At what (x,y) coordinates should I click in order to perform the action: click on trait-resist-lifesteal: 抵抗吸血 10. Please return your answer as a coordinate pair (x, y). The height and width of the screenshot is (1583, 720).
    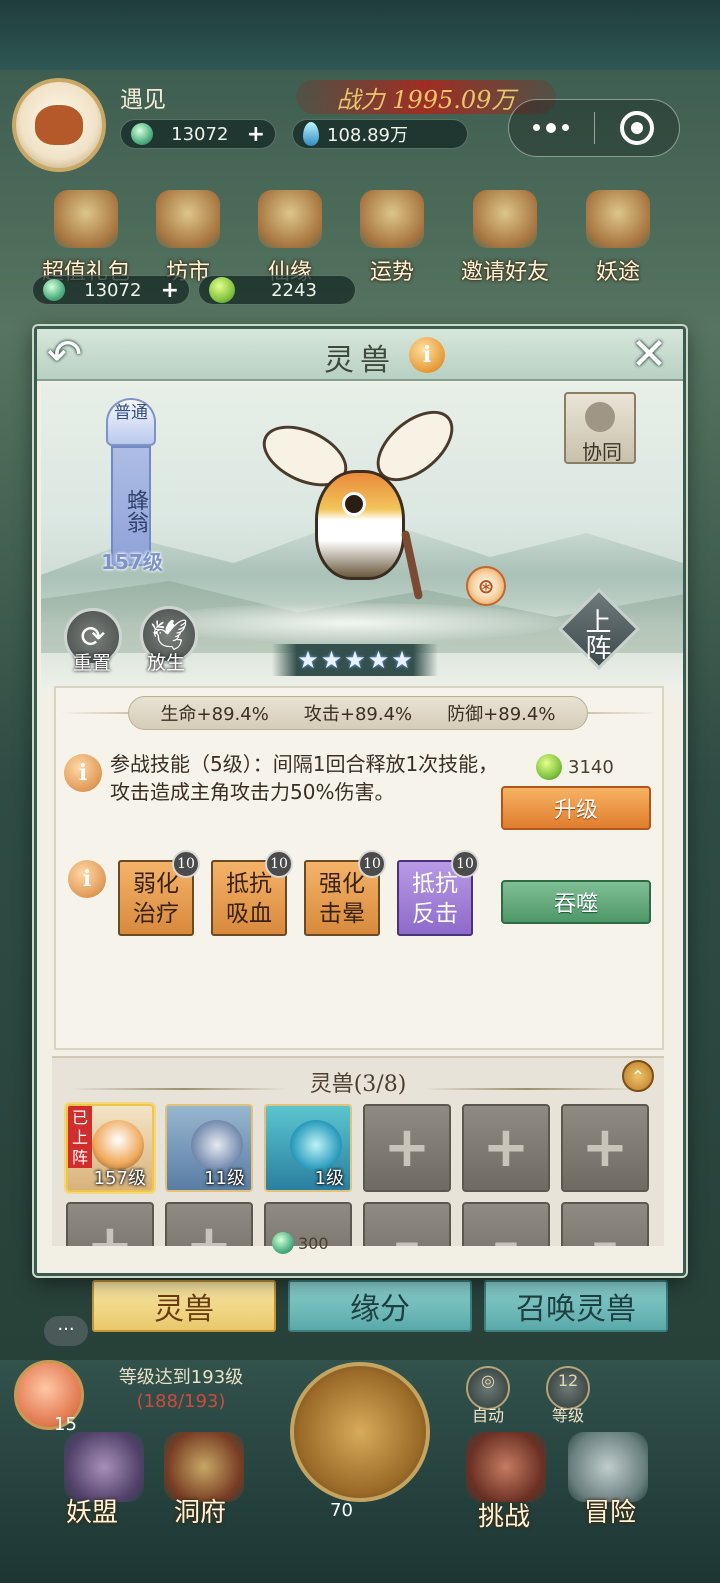
    Looking at the image, I should click on (252, 893).